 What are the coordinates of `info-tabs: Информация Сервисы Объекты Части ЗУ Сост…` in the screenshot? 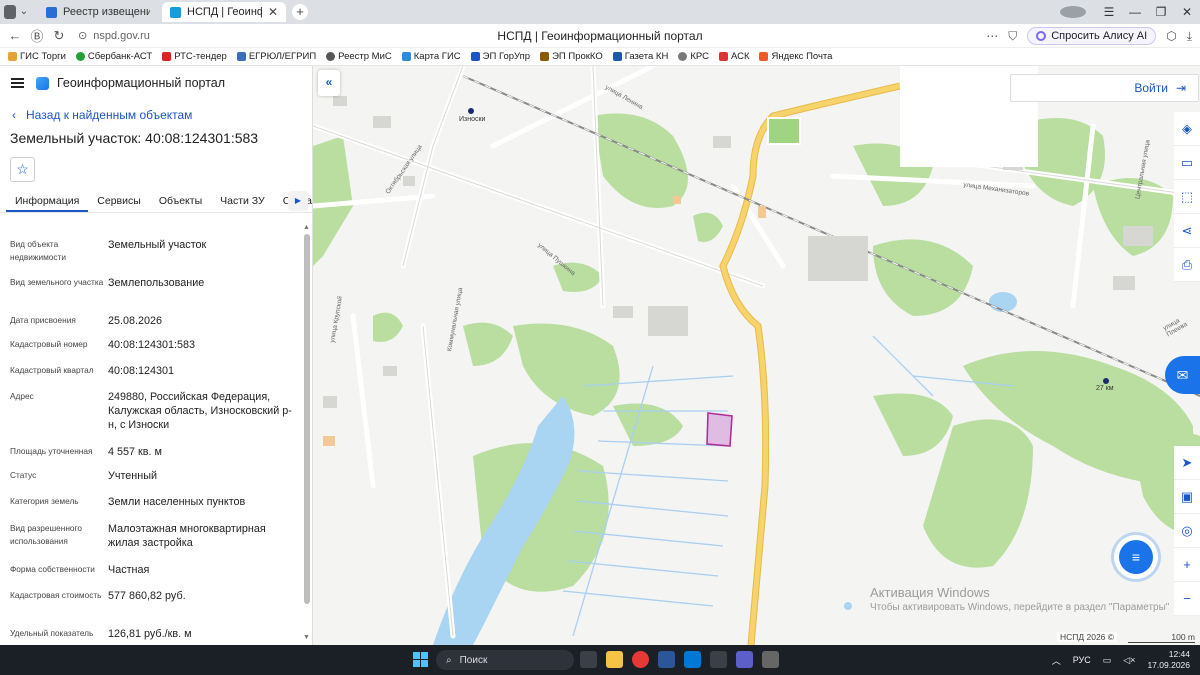 It's located at (156, 202).